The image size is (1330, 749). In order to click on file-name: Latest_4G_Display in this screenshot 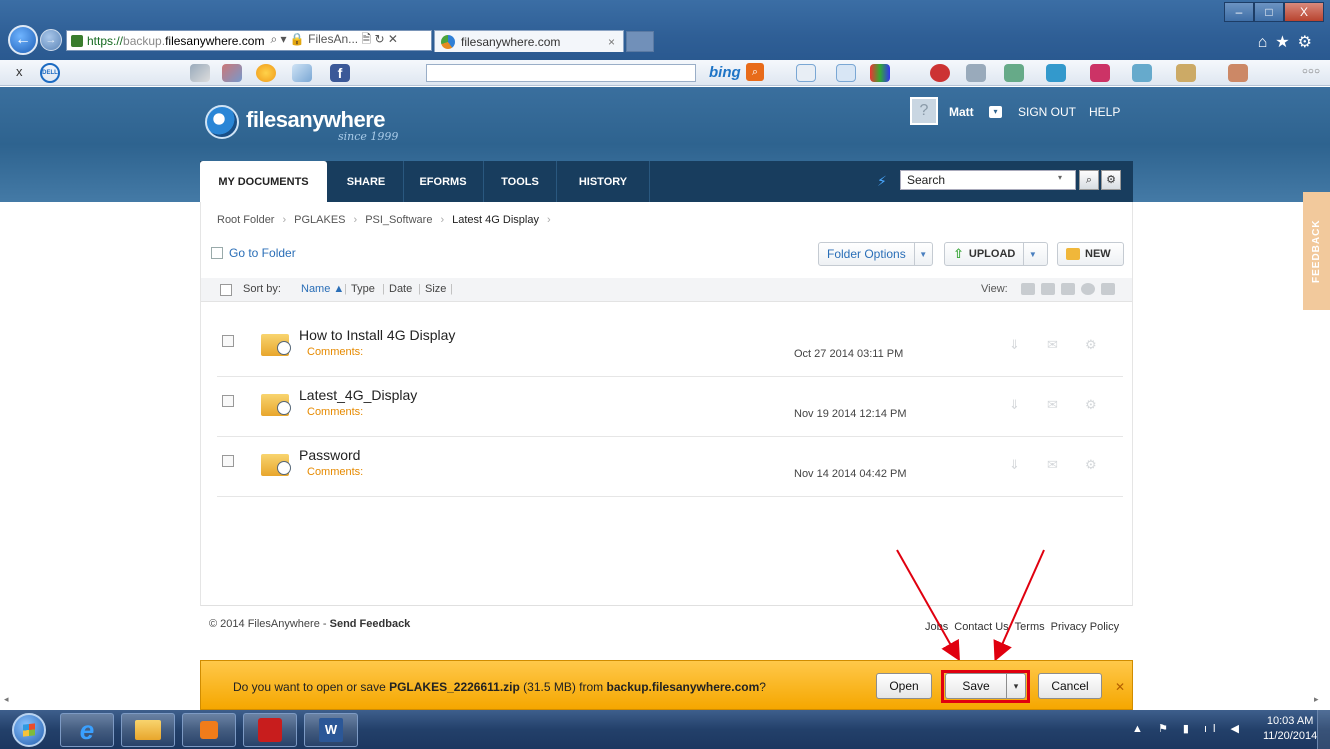, I will do `click(358, 395)`.